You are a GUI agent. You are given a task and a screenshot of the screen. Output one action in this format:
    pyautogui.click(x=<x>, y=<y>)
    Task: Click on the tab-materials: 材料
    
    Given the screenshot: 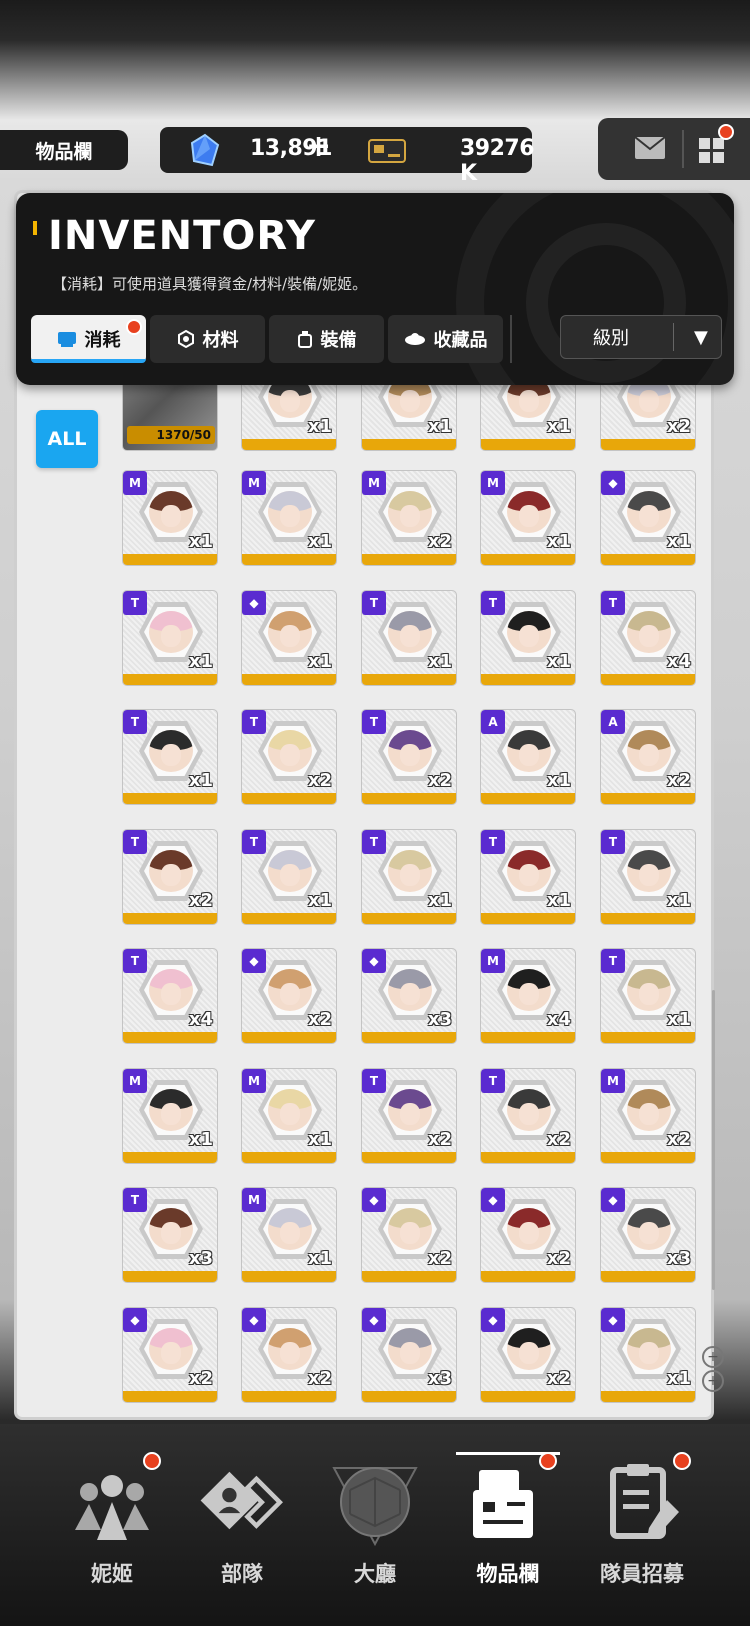 What is the action you would take?
    pyautogui.click(x=207, y=339)
    